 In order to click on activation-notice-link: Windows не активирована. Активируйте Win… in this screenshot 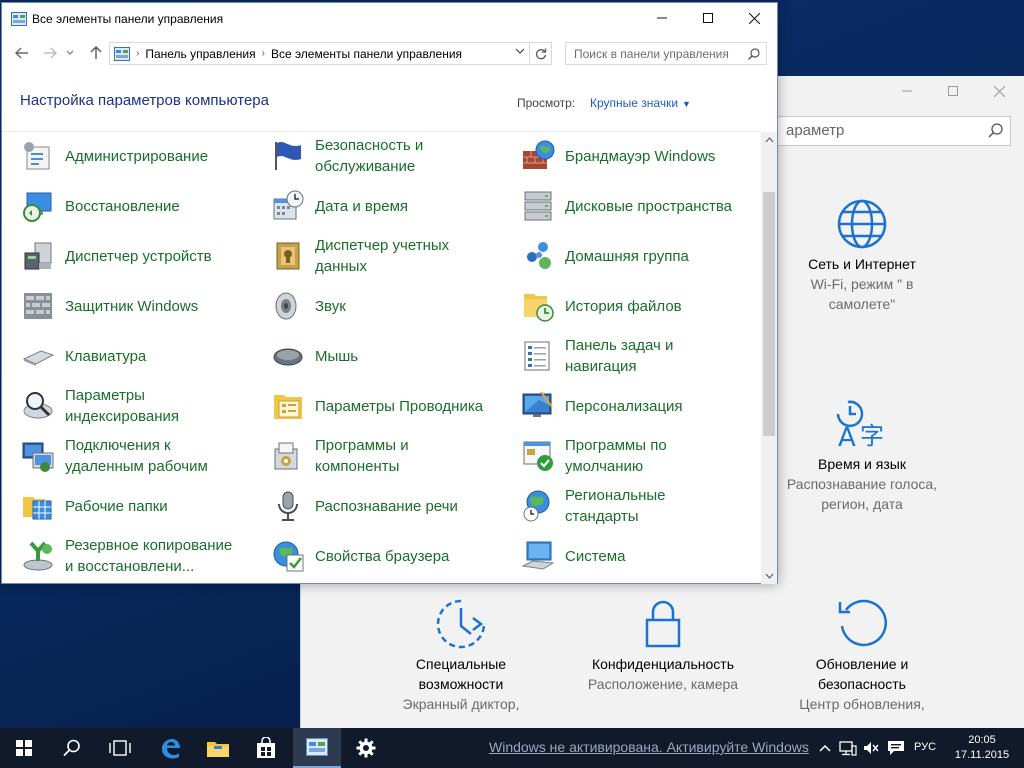, I will do `click(651, 747)`.